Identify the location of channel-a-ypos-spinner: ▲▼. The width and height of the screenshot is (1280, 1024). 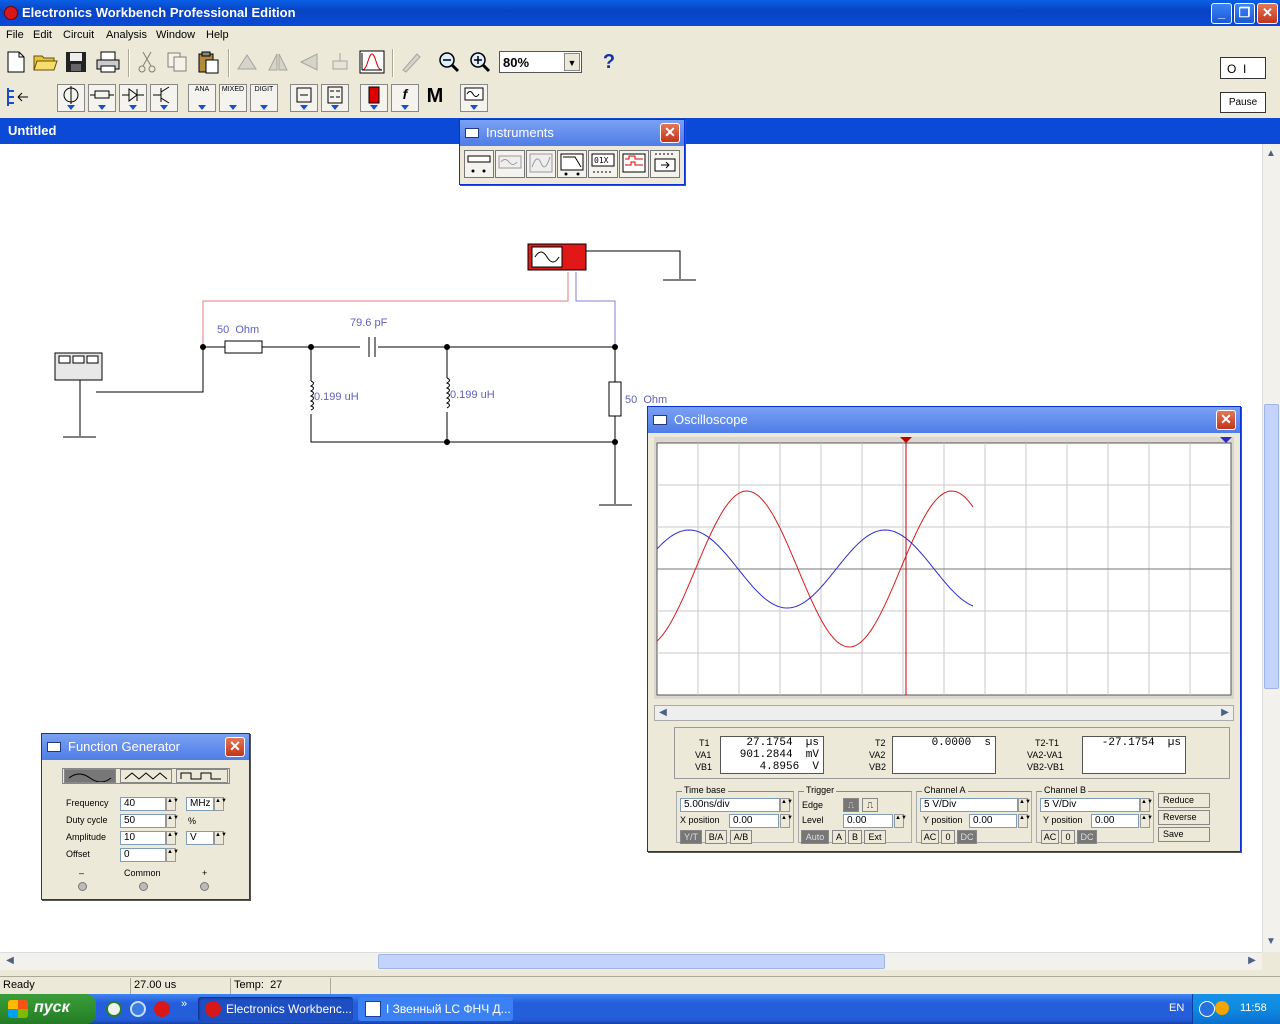
(1024, 821).